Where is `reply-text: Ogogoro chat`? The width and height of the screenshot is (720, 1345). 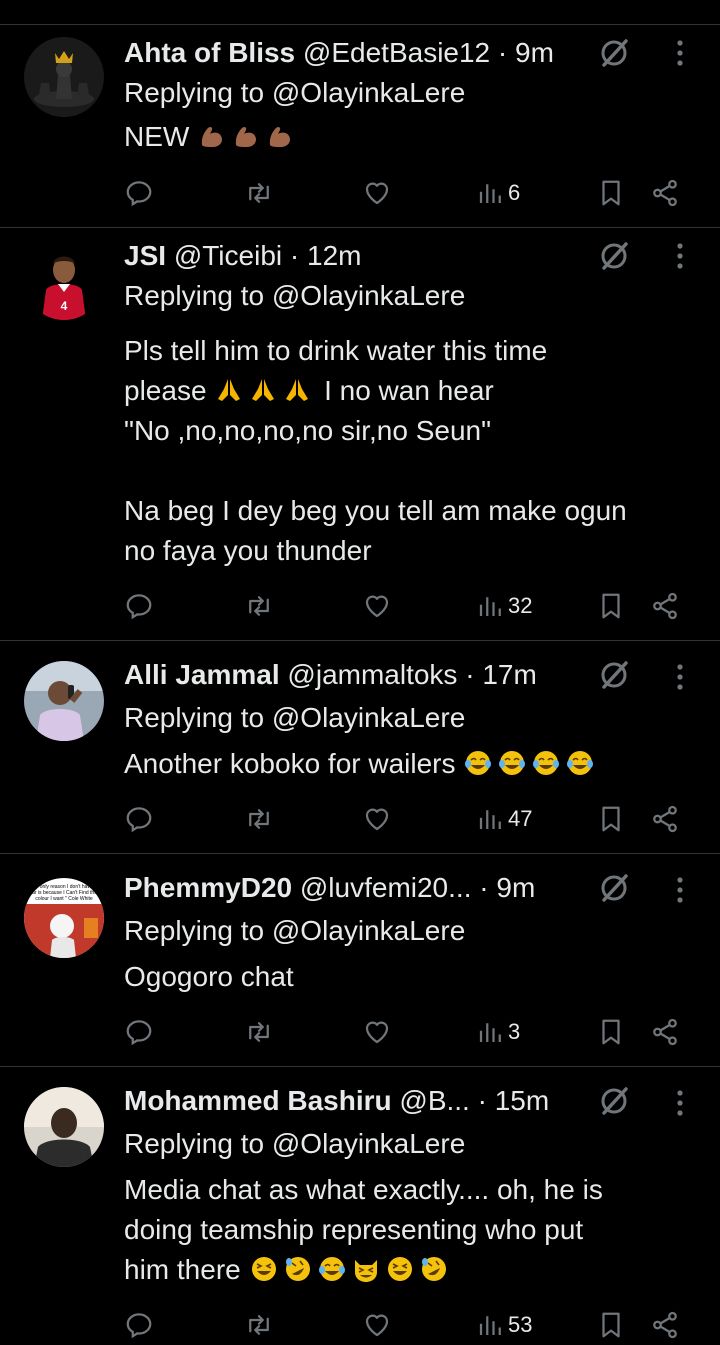
reply-text: Ogogoro chat is located at coordinates (209, 976).